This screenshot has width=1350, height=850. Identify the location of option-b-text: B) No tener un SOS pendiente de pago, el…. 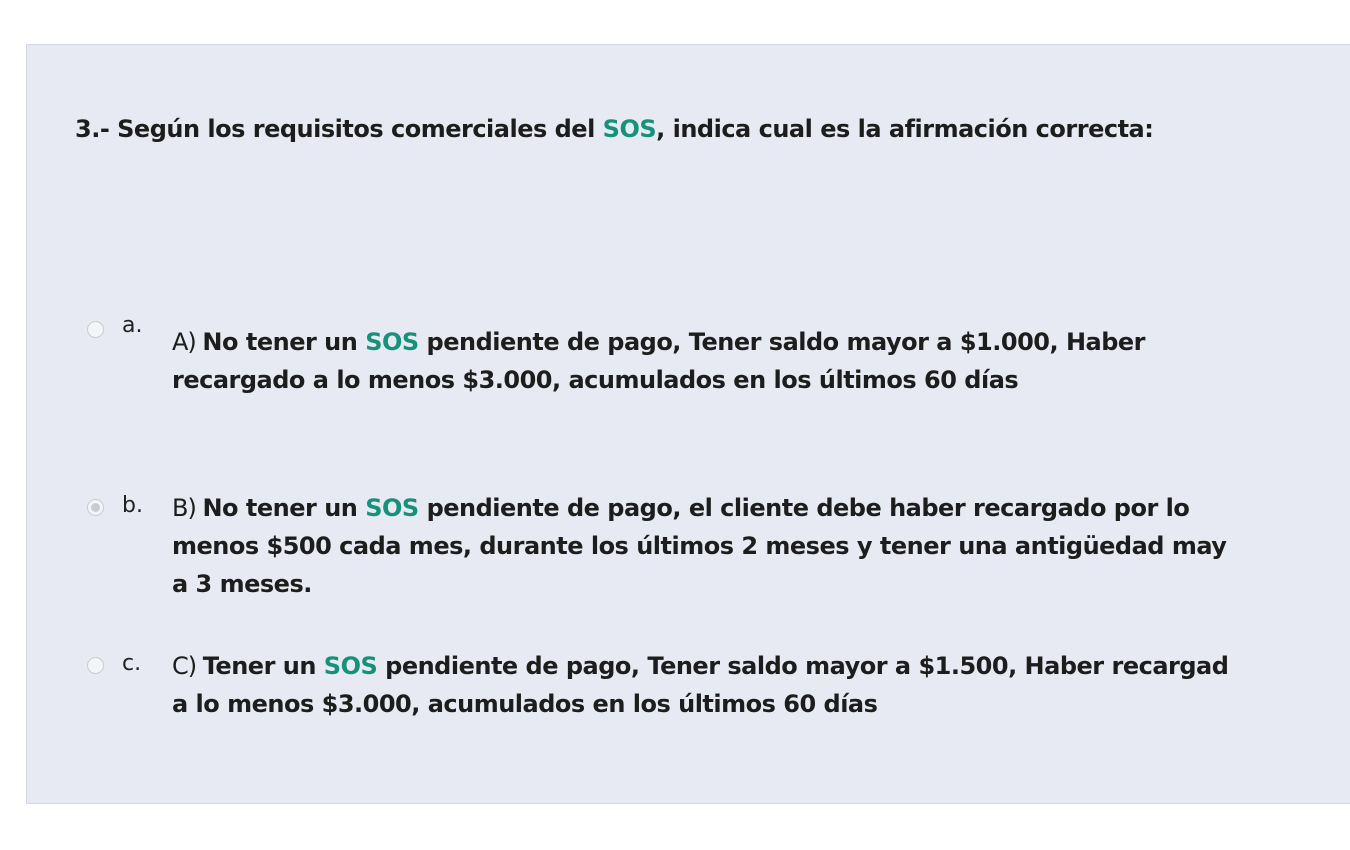
(761, 546).